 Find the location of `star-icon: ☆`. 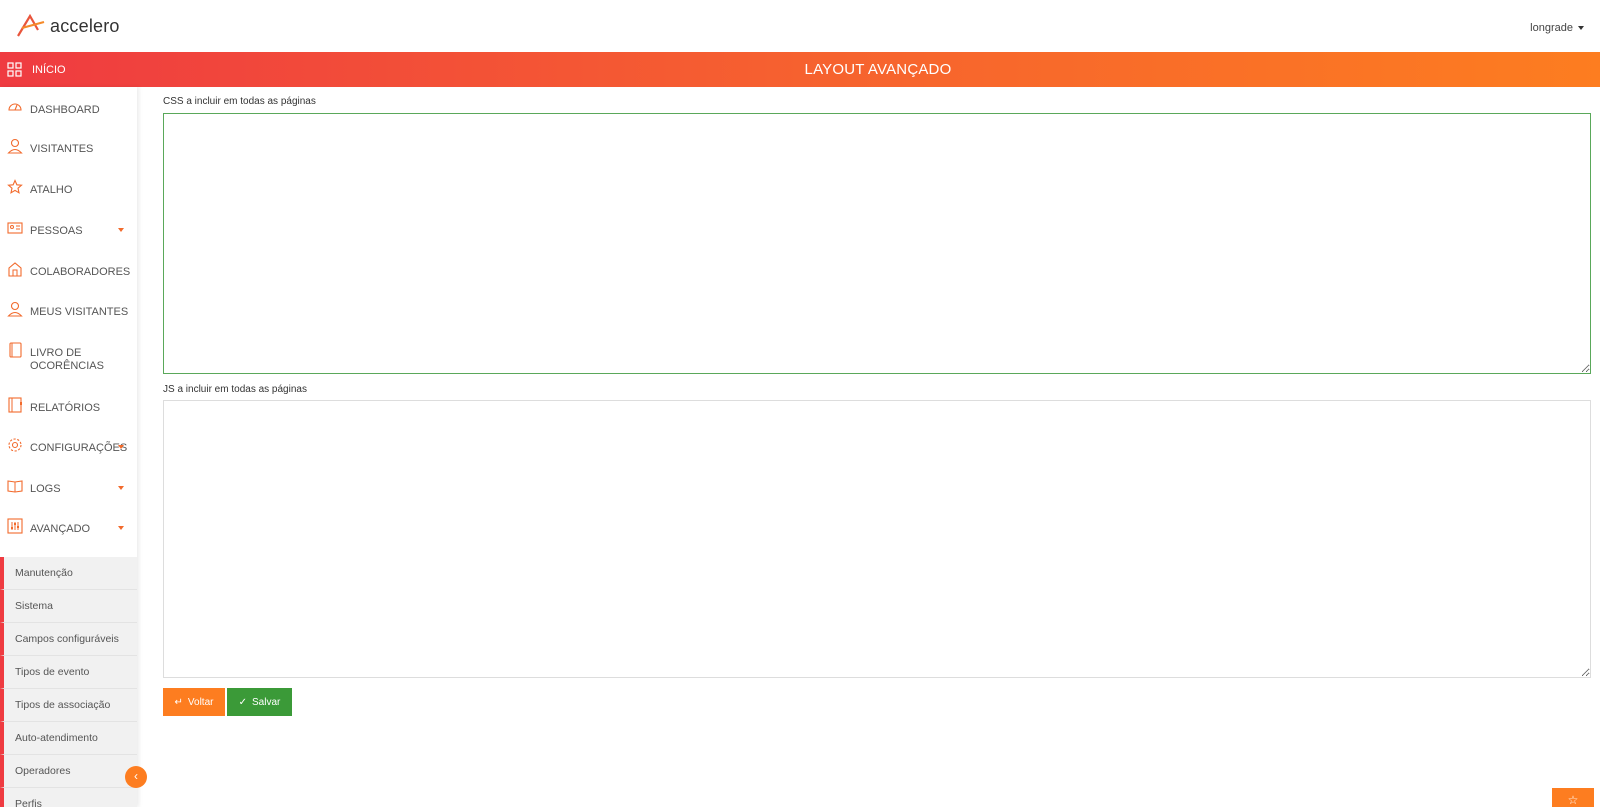

star-icon: ☆ is located at coordinates (1573, 800).